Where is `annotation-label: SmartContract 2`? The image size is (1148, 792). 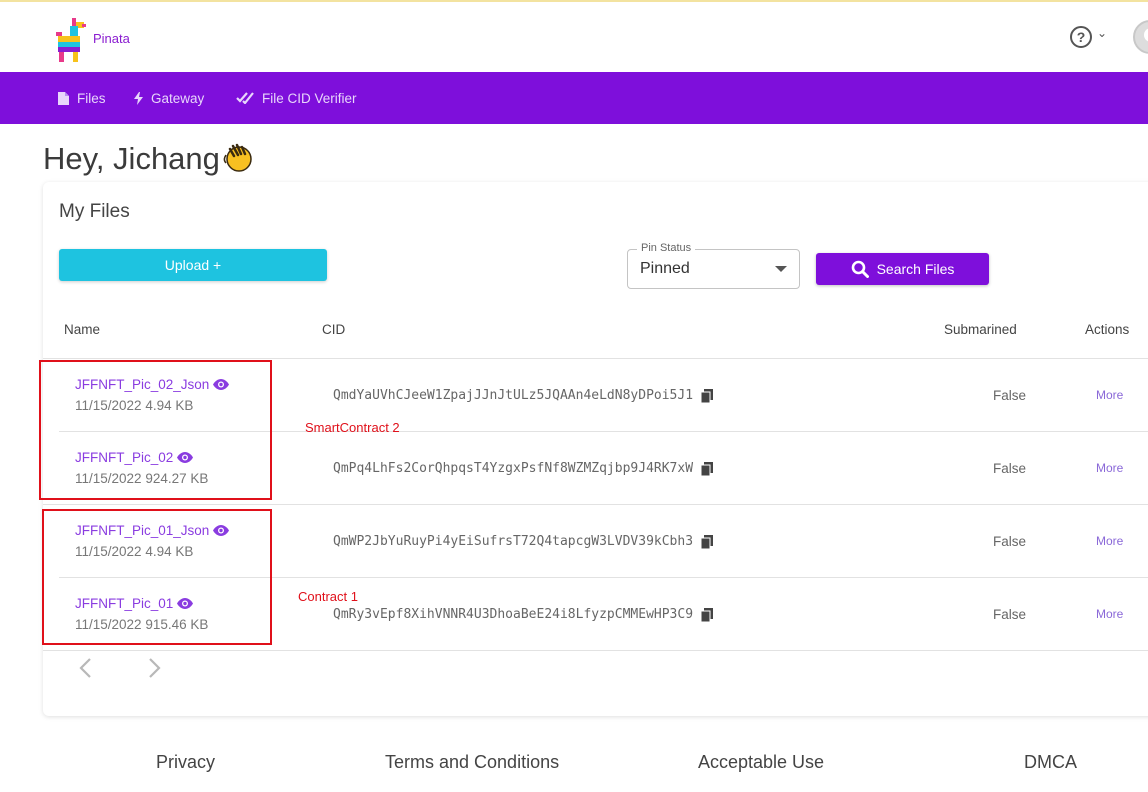
annotation-label: SmartContract 2 is located at coordinates (352, 427).